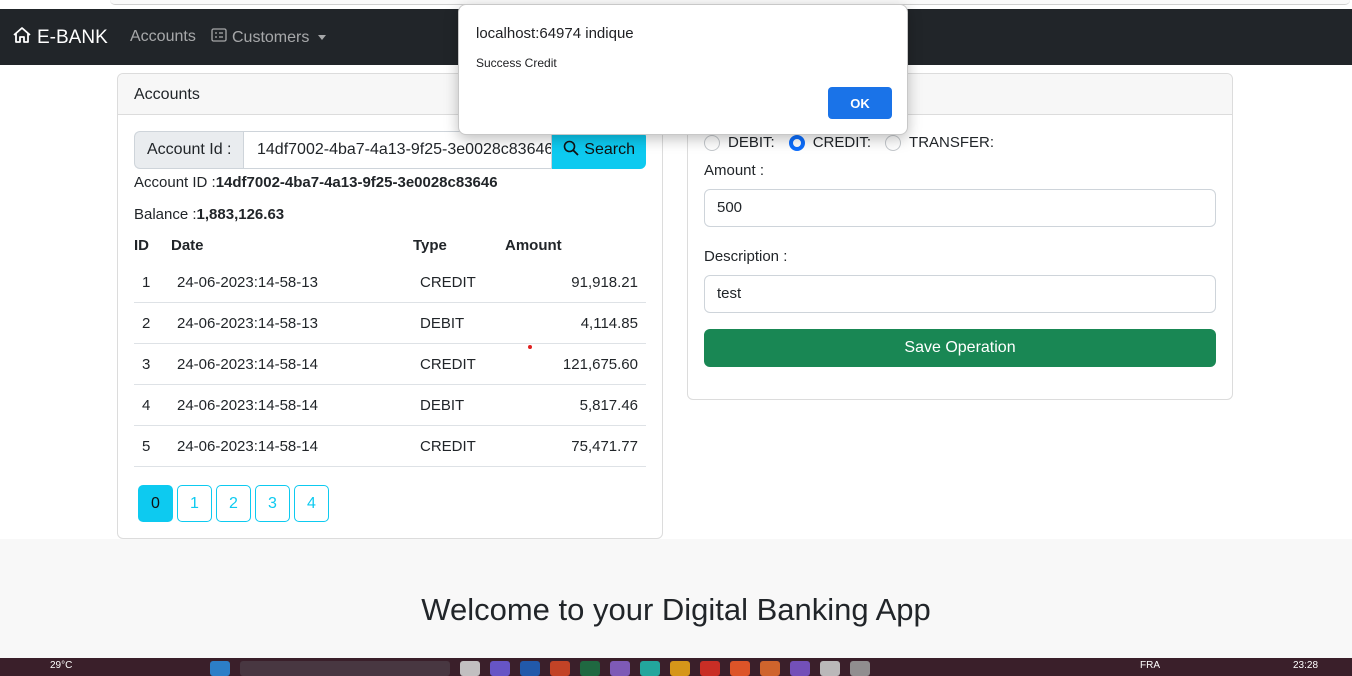  What do you see at coordinates (590, 668) in the screenshot?
I see `excel-icon` at bounding box center [590, 668].